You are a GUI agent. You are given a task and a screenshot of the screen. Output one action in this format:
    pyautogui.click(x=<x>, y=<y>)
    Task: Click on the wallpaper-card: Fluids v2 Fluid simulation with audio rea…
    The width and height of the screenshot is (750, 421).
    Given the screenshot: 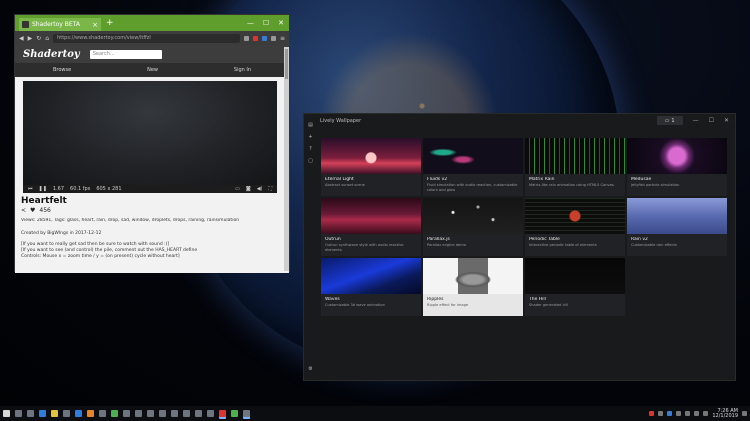 What is the action you would take?
    pyautogui.click(x=473, y=167)
    